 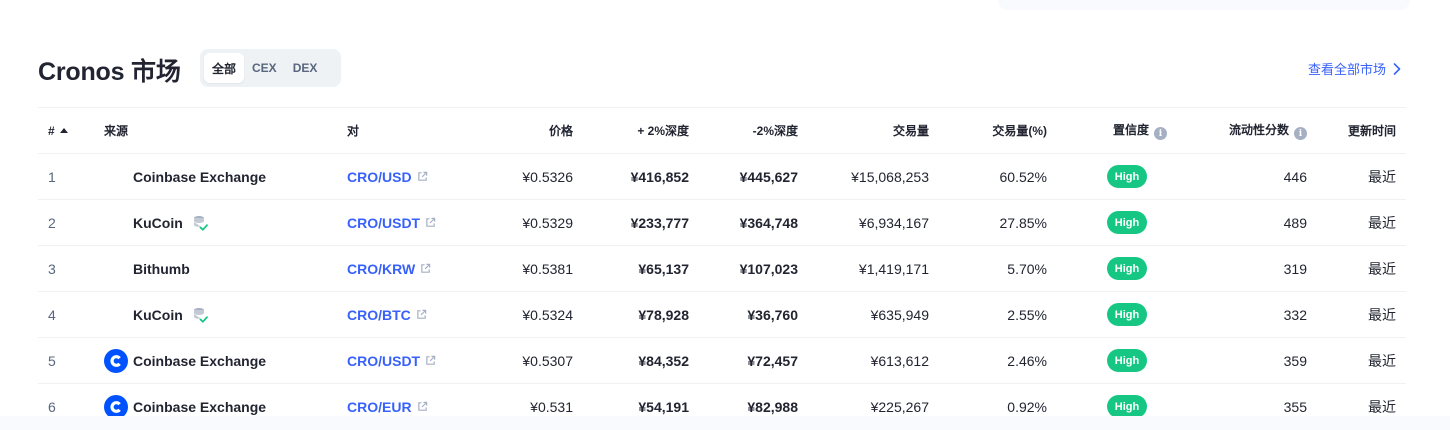 I want to click on depth-minus-cell: ¥364,748, so click(x=768, y=222).